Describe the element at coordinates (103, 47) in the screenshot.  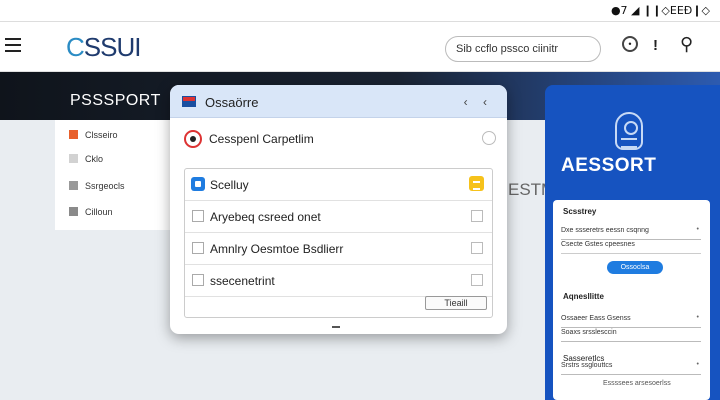
I see `app-logo: CSSUI` at that location.